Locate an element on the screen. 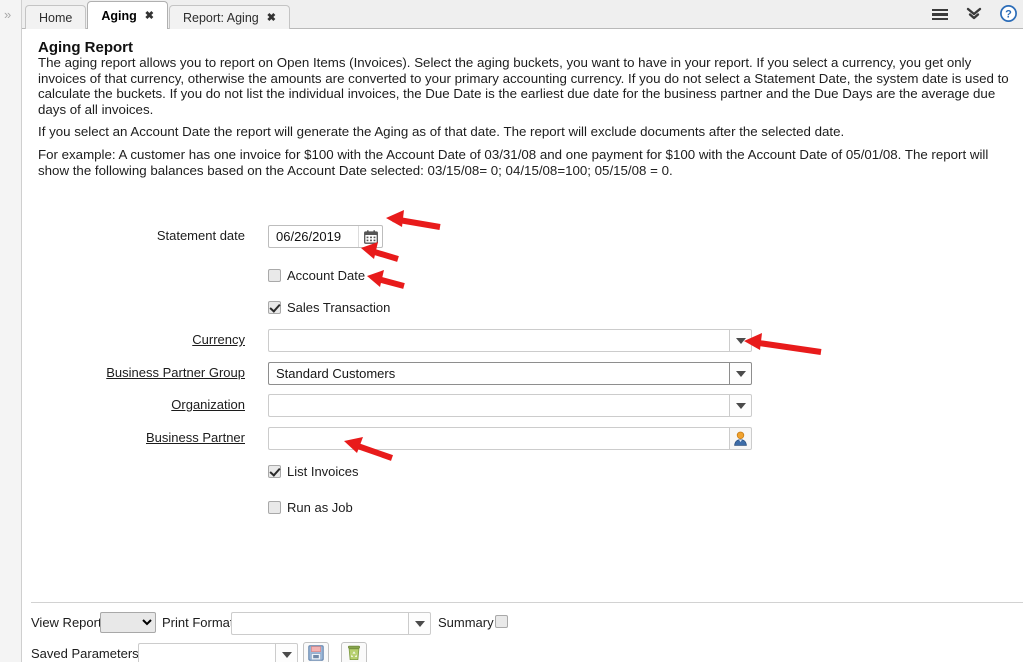 This screenshot has height=662, width=1023. floppy-disk-icon is located at coordinates (316, 653).